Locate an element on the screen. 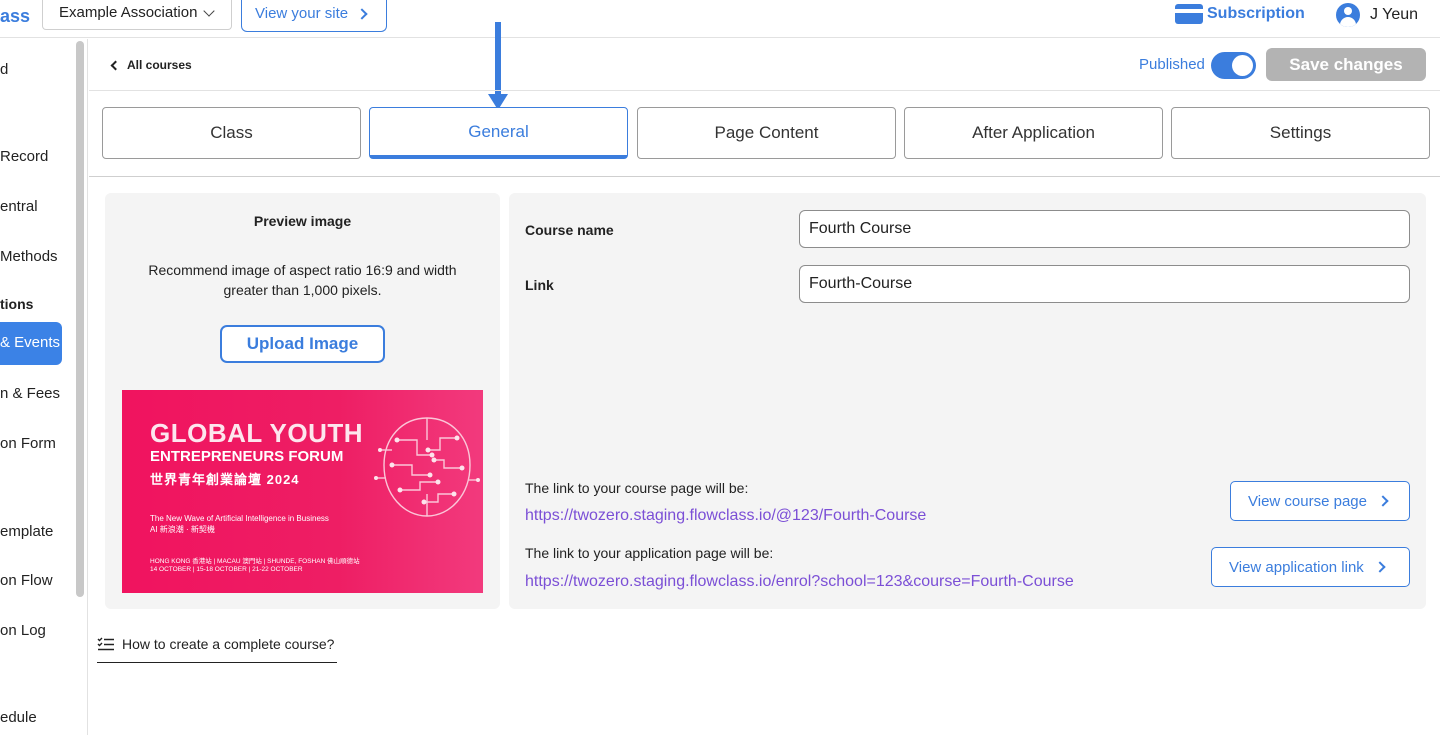 The width and height of the screenshot is (1440, 735). chevron-left-icon is located at coordinates (115, 65).